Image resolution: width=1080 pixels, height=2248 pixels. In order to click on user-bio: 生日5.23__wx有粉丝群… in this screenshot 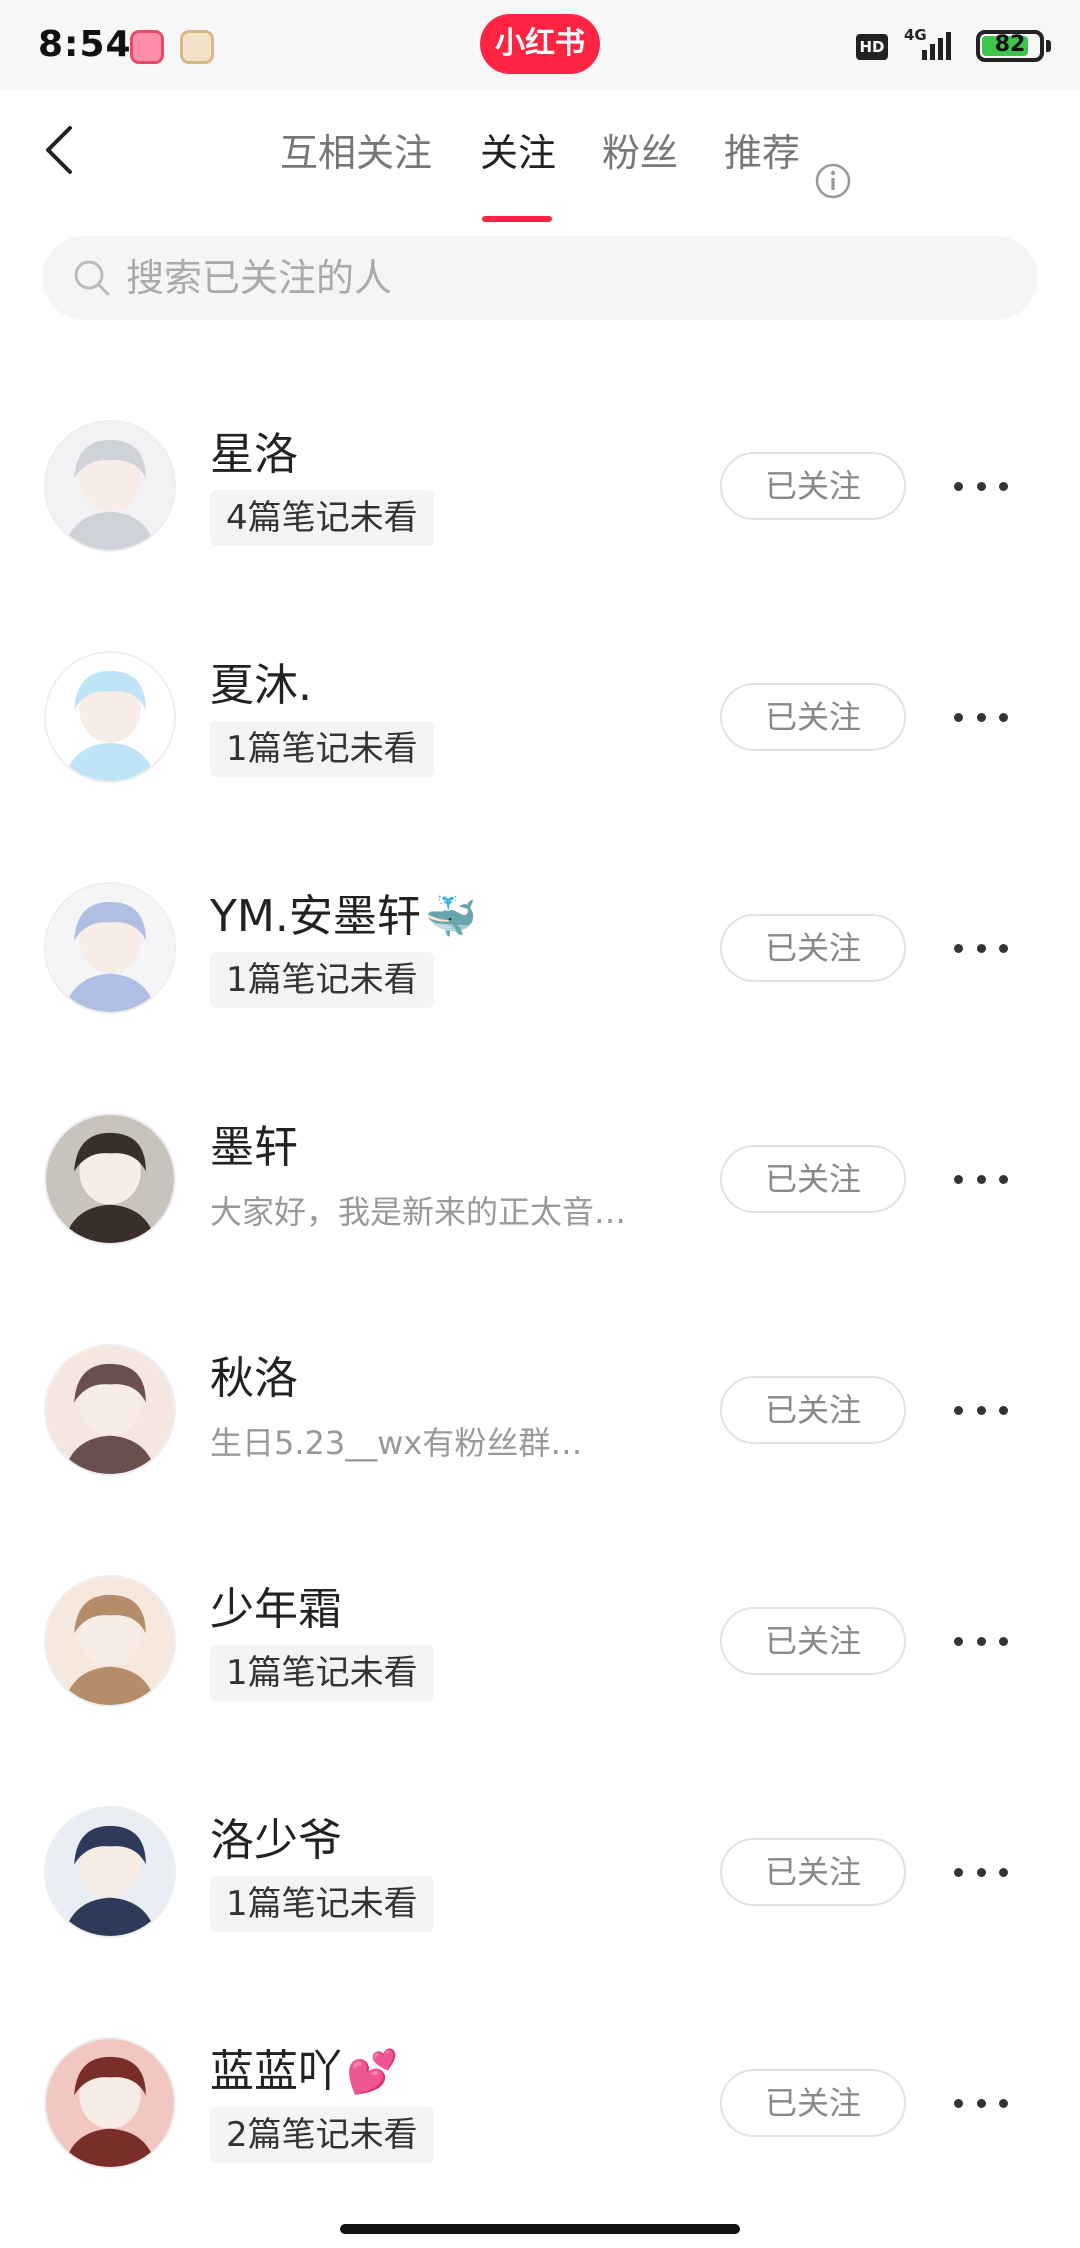, I will do `click(396, 1443)`.